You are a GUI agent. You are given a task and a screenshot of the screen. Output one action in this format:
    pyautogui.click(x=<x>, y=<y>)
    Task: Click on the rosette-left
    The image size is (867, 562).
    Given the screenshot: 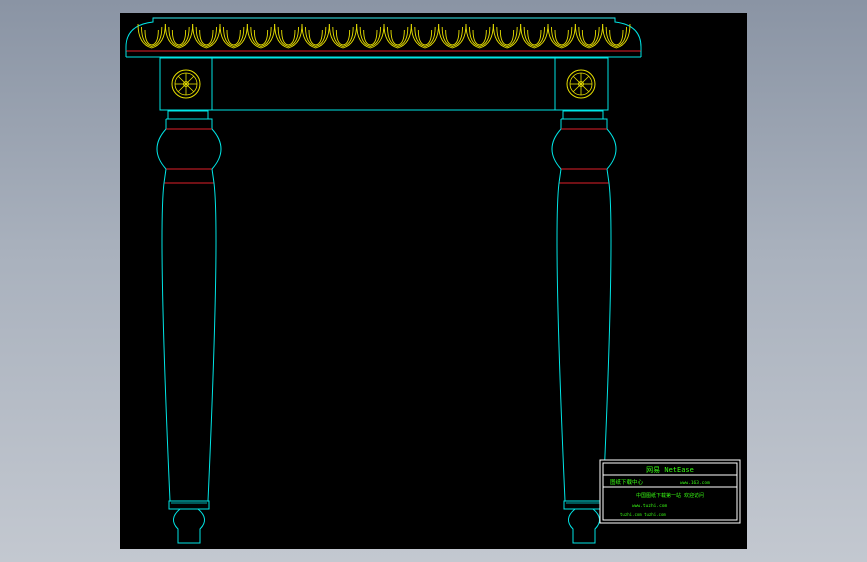 What is the action you would take?
    pyautogui.click(x=186, y=84)
    